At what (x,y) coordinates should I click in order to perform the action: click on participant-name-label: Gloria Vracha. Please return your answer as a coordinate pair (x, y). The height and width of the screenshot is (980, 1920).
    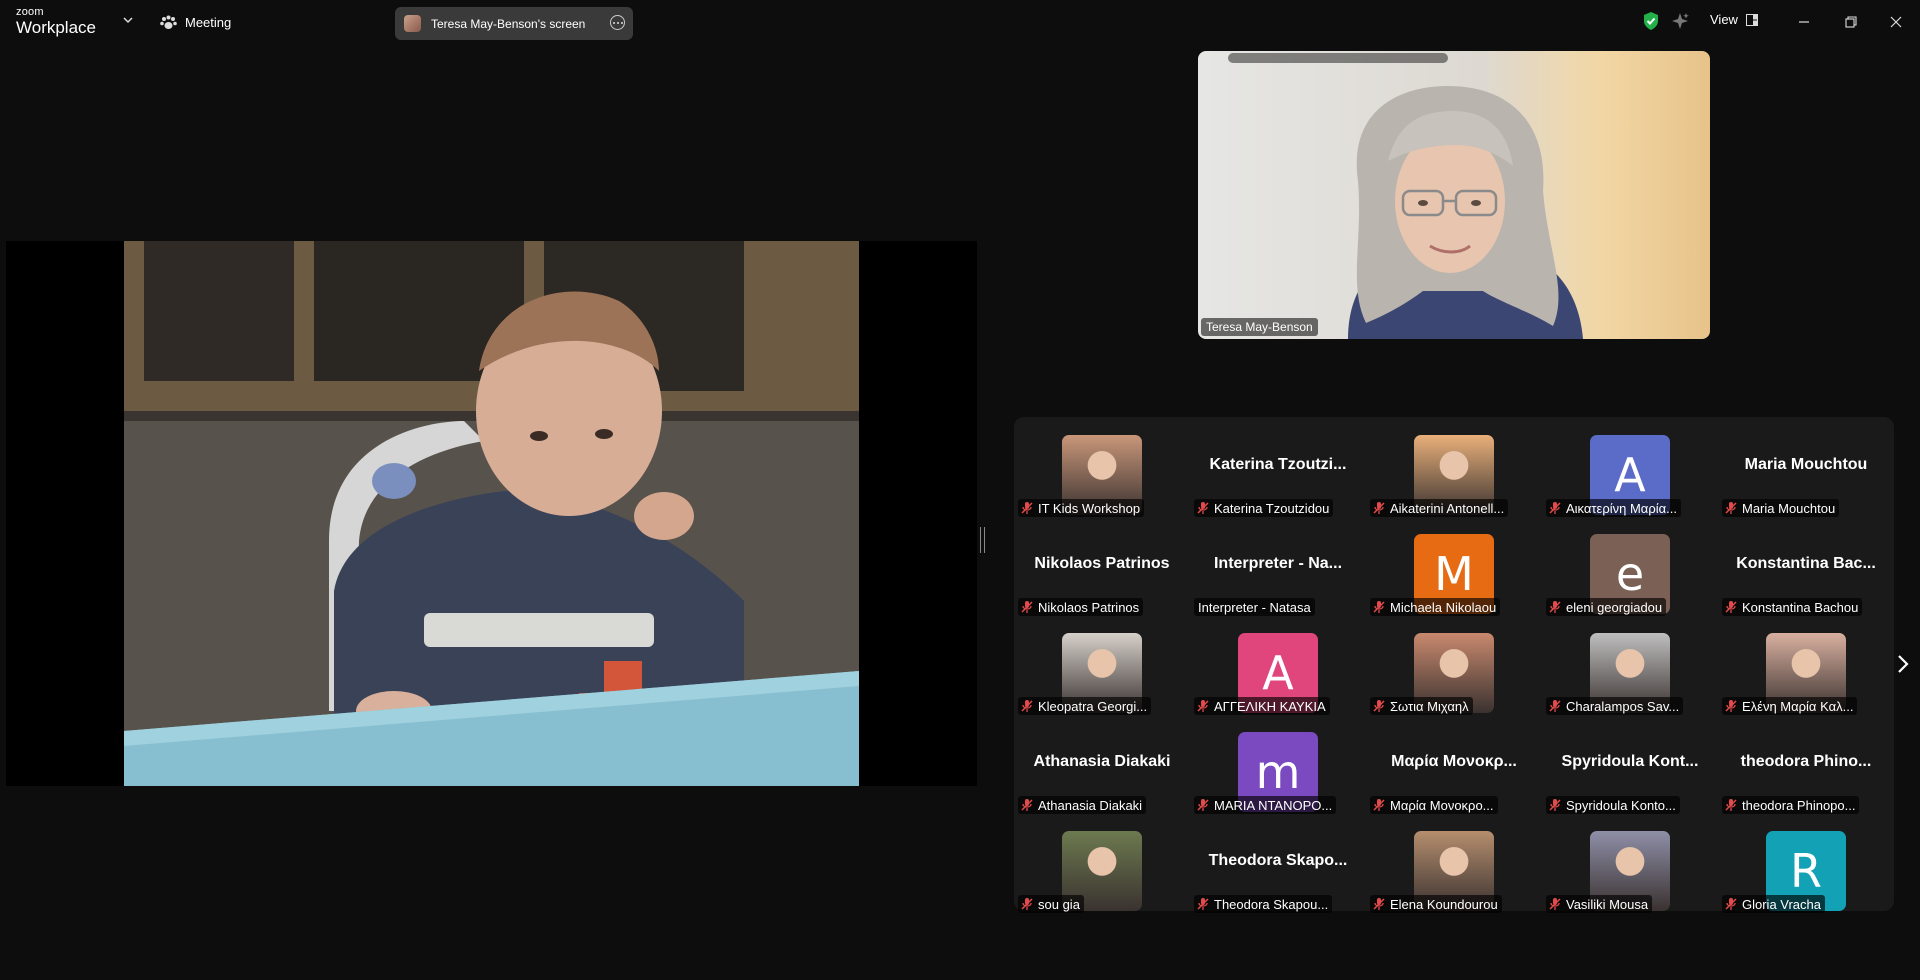
    Looking at the image, I should click on (1773, 904).